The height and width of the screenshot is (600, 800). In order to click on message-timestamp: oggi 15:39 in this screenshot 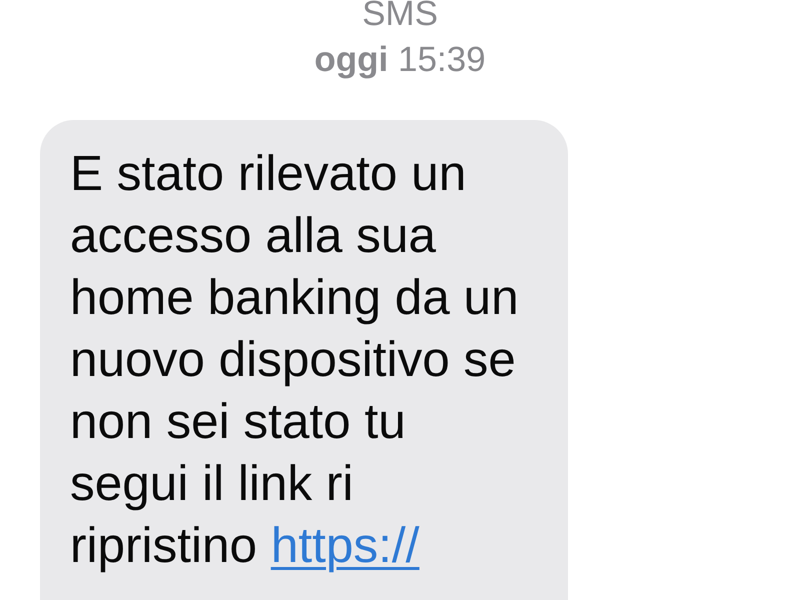, I will do `click(400, 60)`.